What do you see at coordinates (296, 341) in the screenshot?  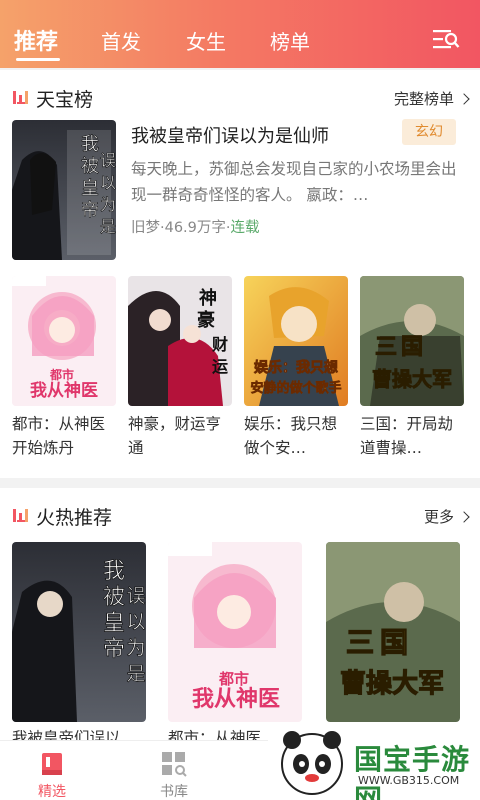 I see `book-cover: 娱乐：我只想 安静的做个歌手` at bounding box center [296, 341].